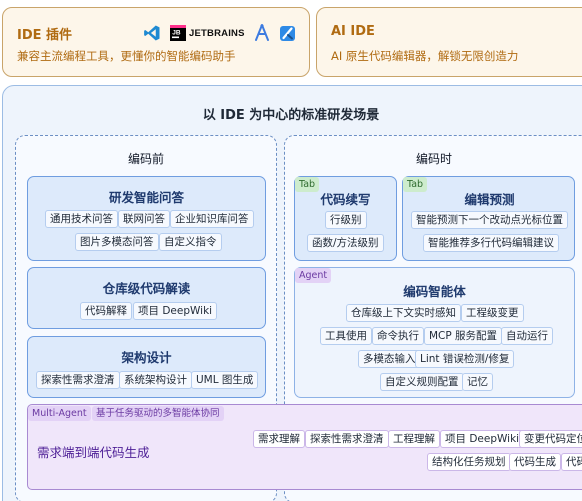  What do you see at coordinates (146, 367) in the screenshot?
I see `arch-box: 架构设计 探索性需求澄清 系统架构设计 UML 图生成` at bounding box center [146, 367].